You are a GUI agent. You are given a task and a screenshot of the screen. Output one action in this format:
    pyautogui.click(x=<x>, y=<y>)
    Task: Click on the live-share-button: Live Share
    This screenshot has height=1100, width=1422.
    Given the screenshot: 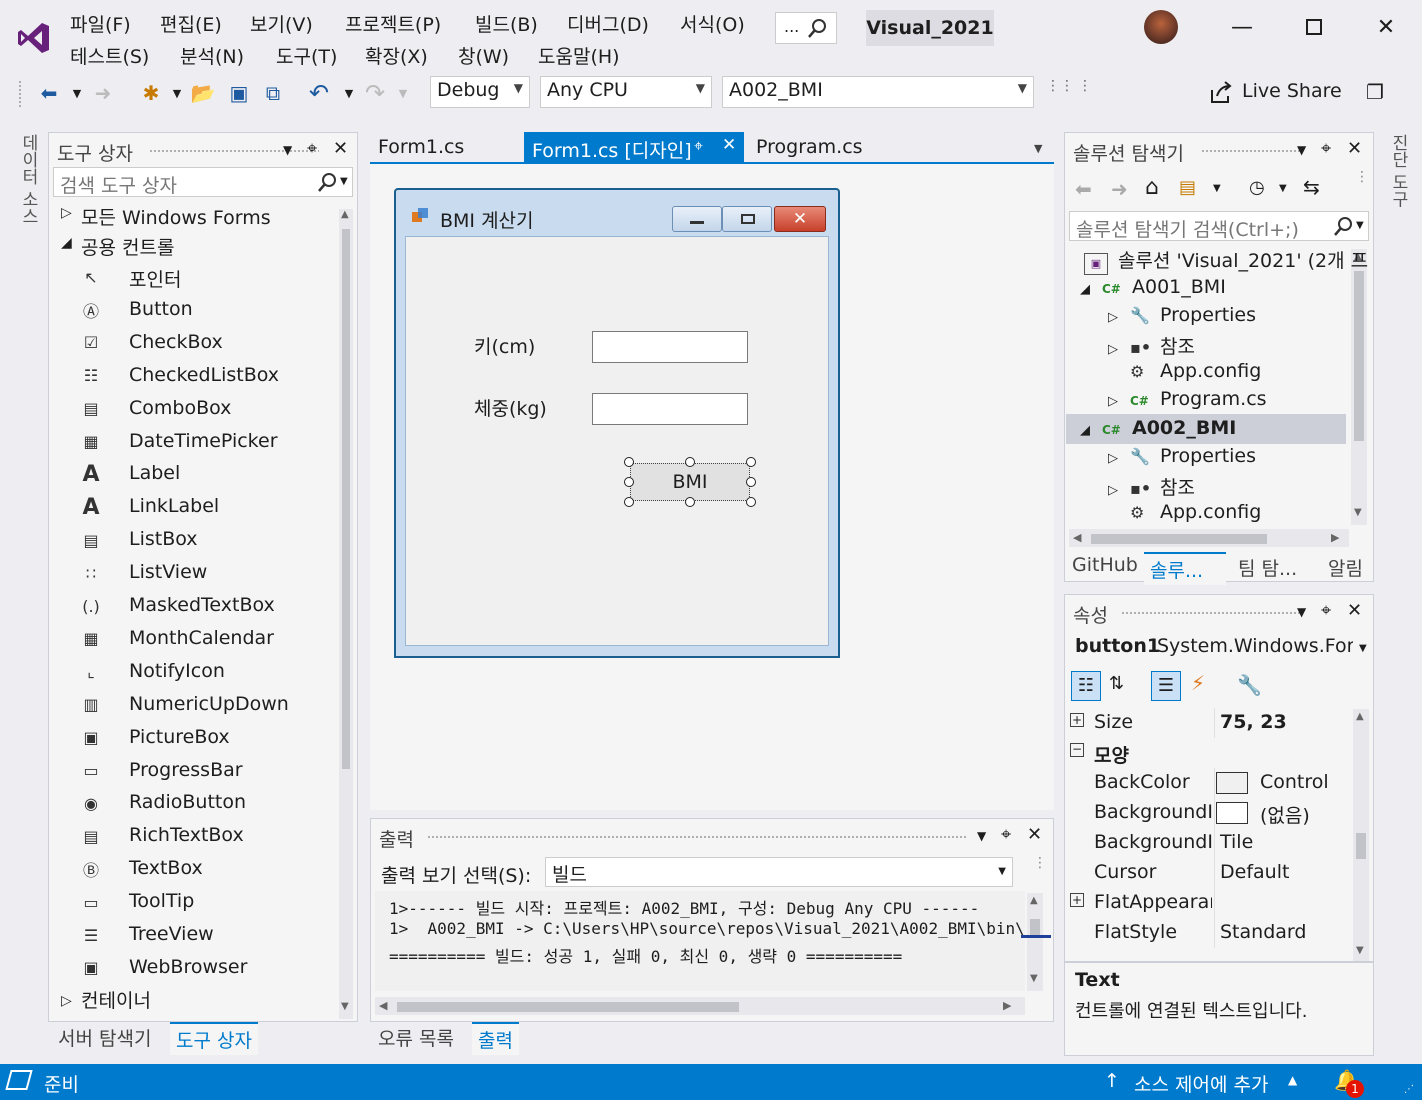 What is the action you would take?
    pyautogui.click(x=1292, y=91)
    